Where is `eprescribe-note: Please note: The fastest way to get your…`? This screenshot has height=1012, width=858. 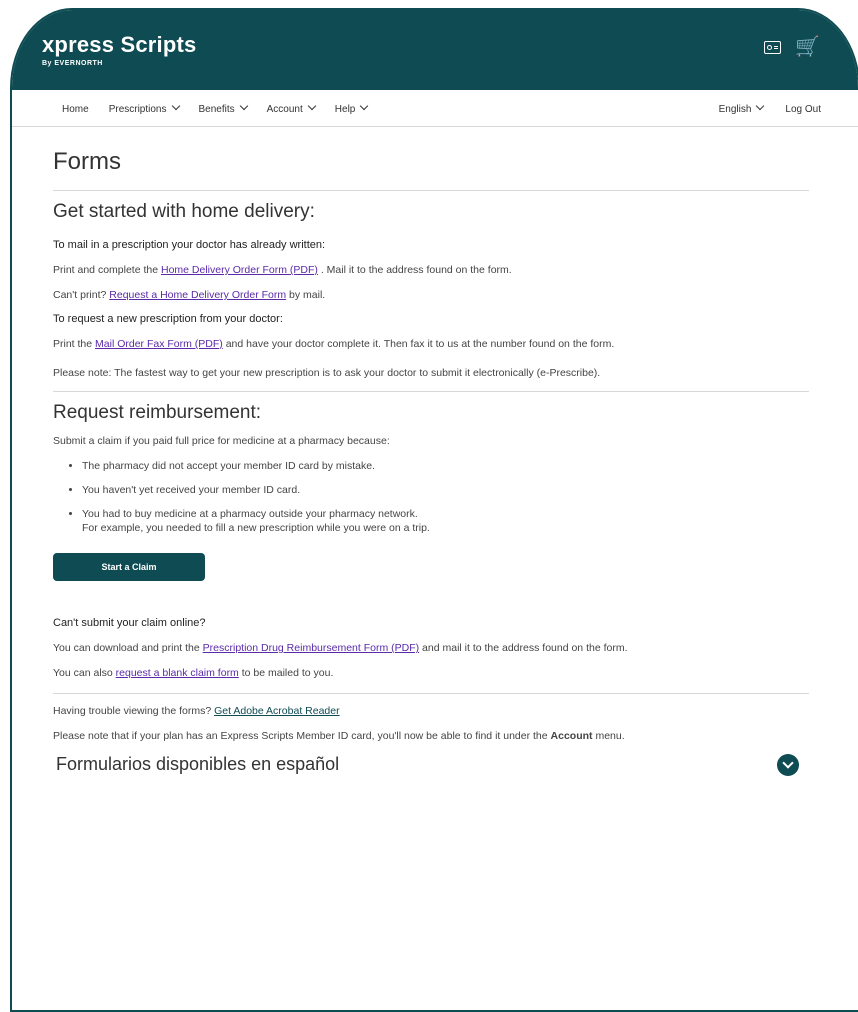
eprescribe-note: Please note: The fastest way to get your… is located at coordinates (327, 373).